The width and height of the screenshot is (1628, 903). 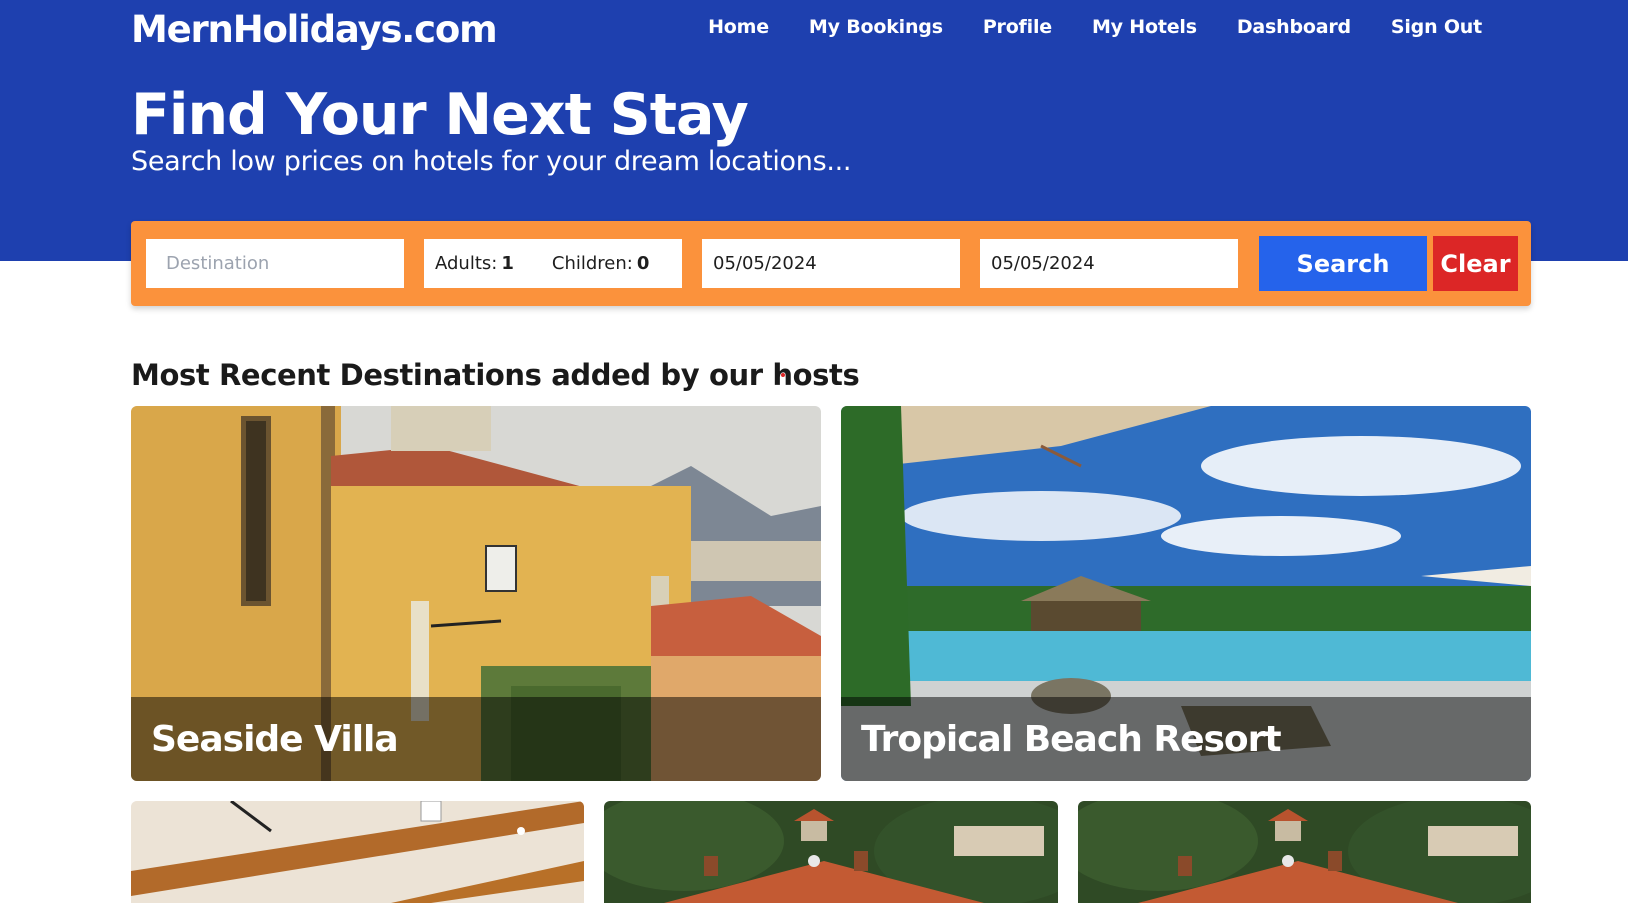 What do you see at coordinates (1343, 263) in the screenshot?
I see `search-button: Search` at bounding box center [1343, 263].